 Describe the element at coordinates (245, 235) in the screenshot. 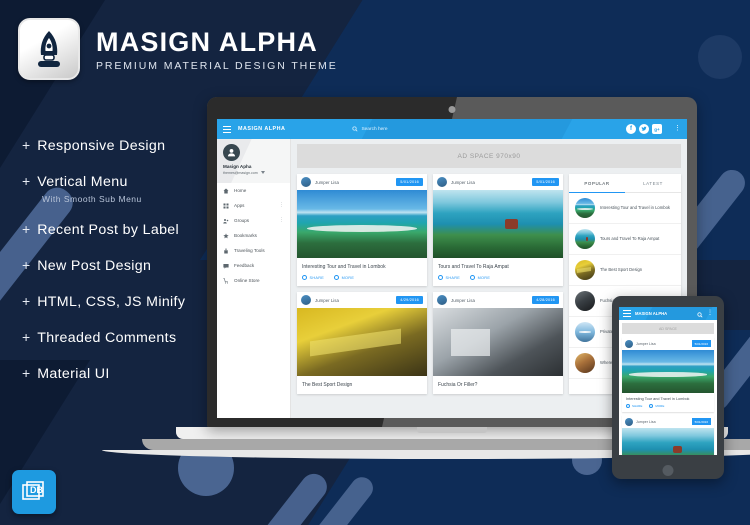

I see `sidebar-item-label: Bookmarks` at that location.